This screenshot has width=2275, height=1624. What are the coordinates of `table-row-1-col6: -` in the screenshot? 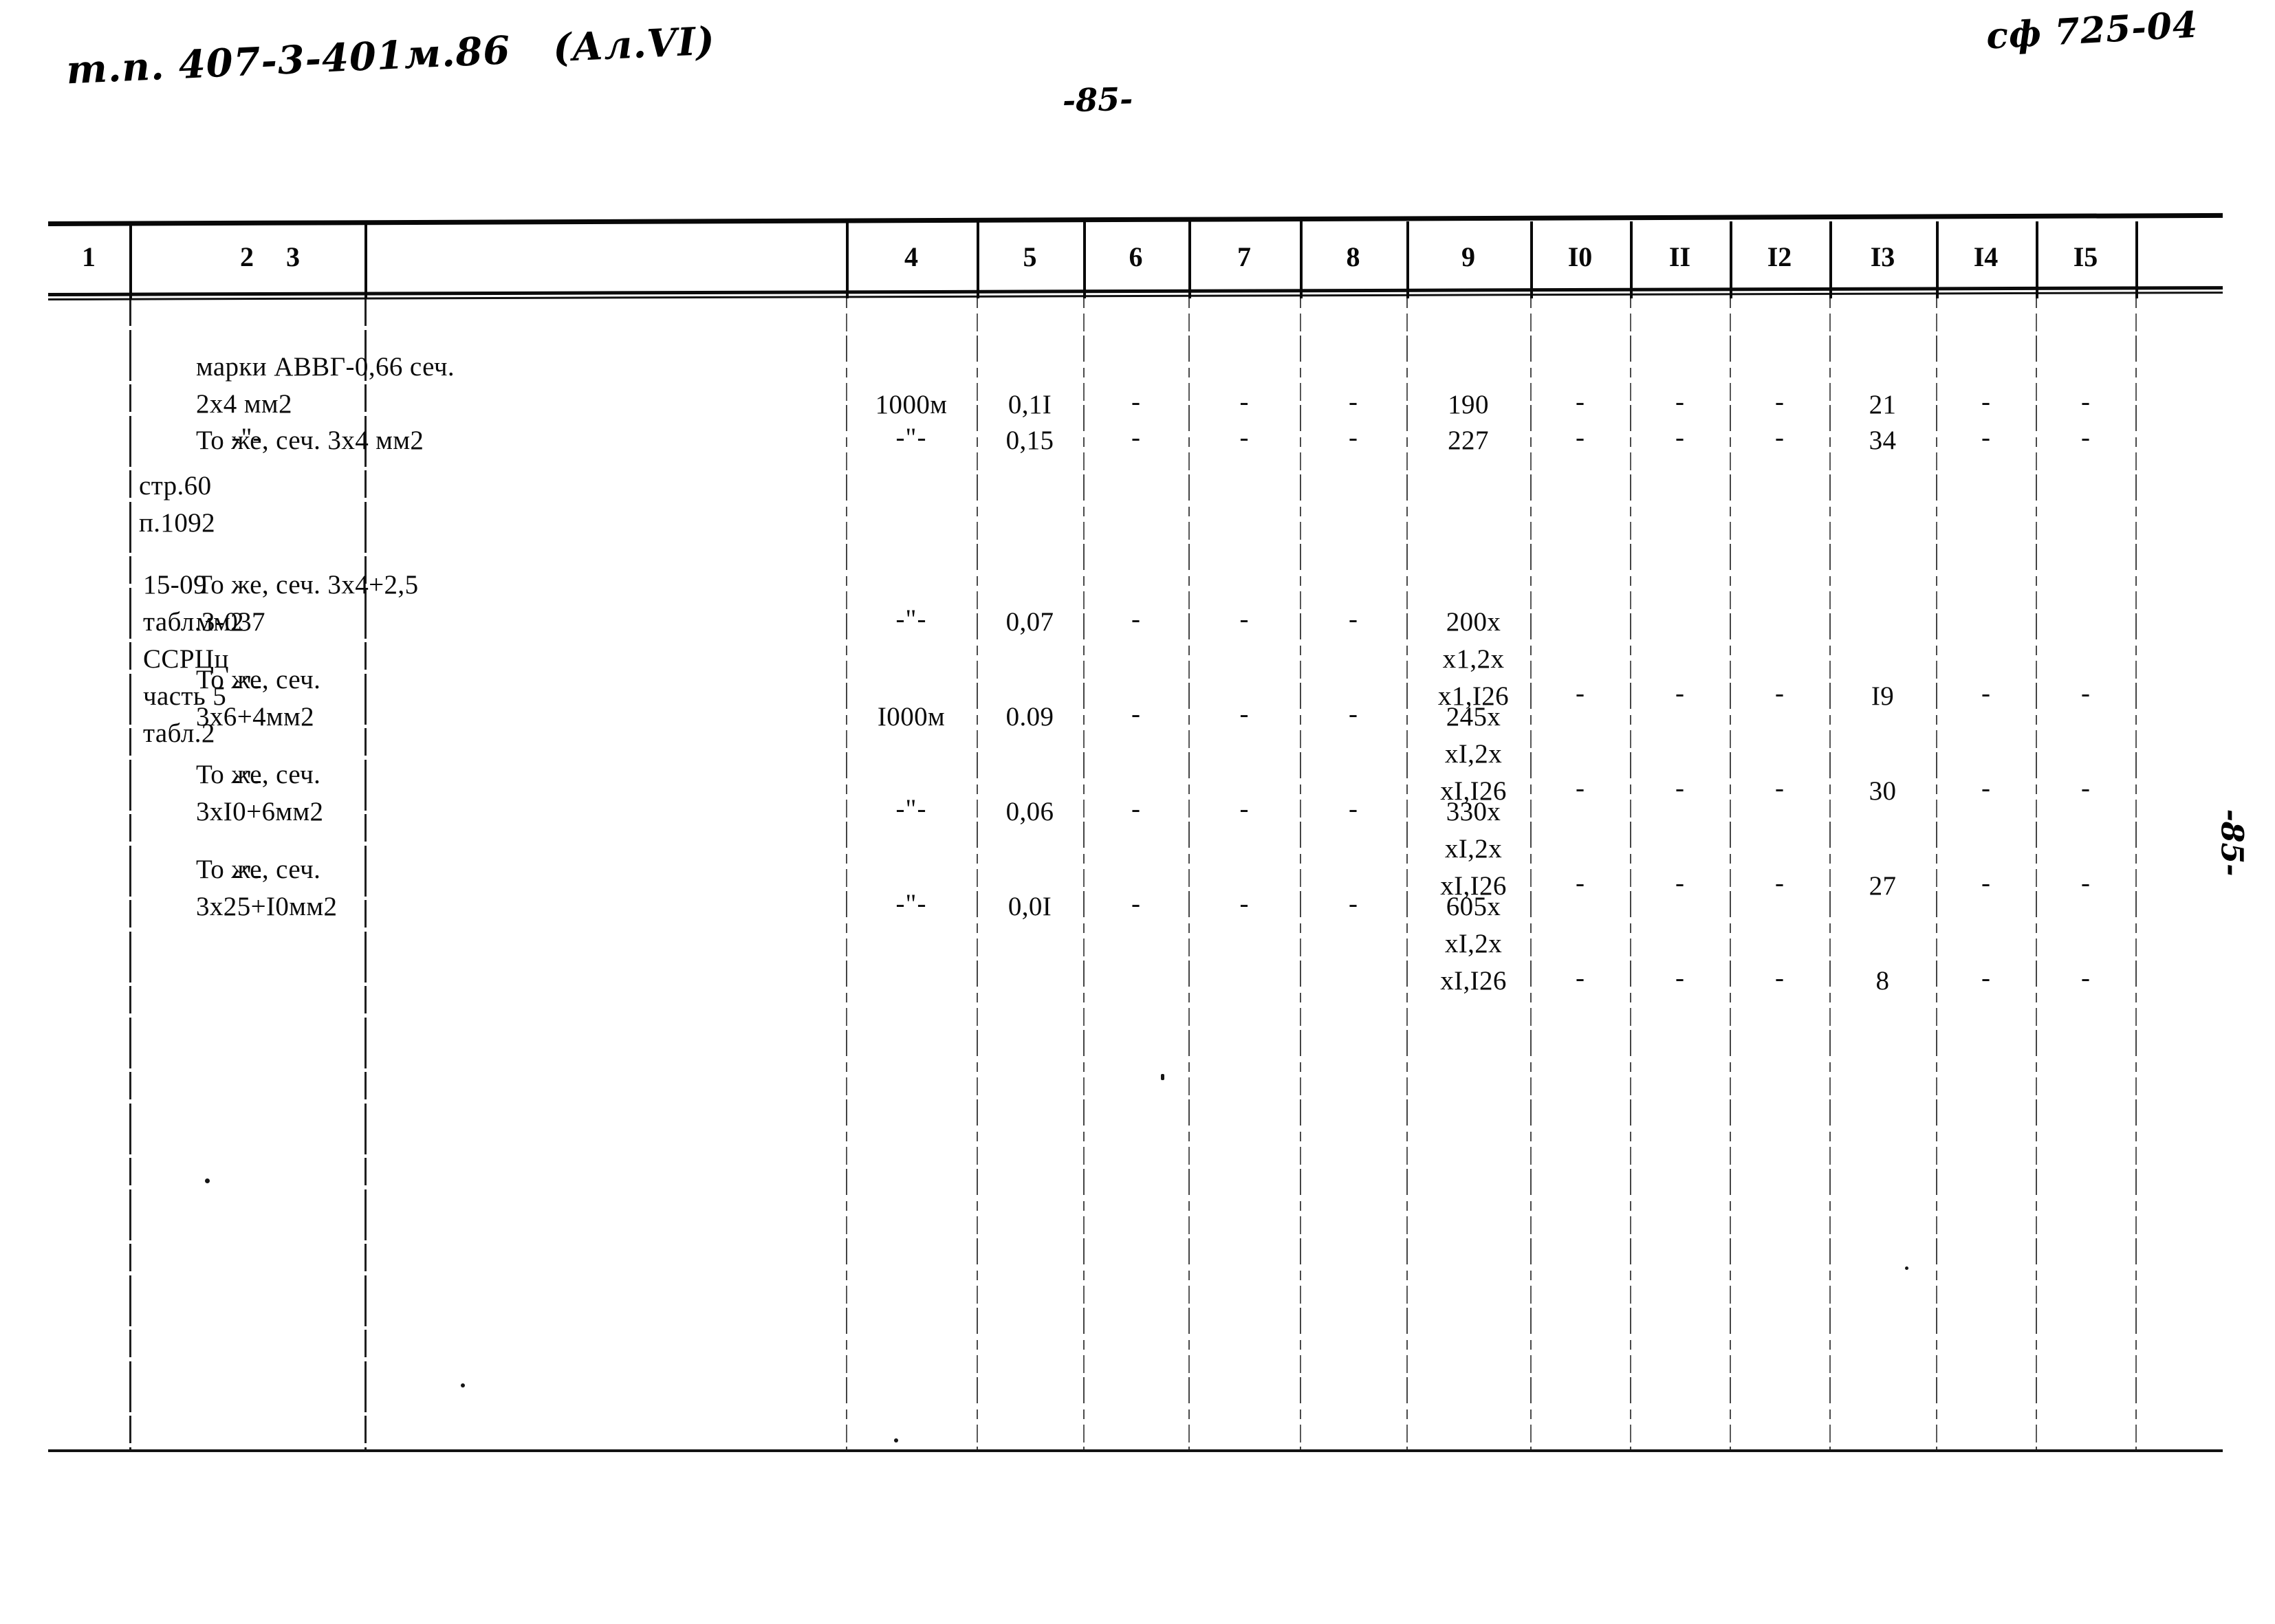 It's located at (1135, 402).